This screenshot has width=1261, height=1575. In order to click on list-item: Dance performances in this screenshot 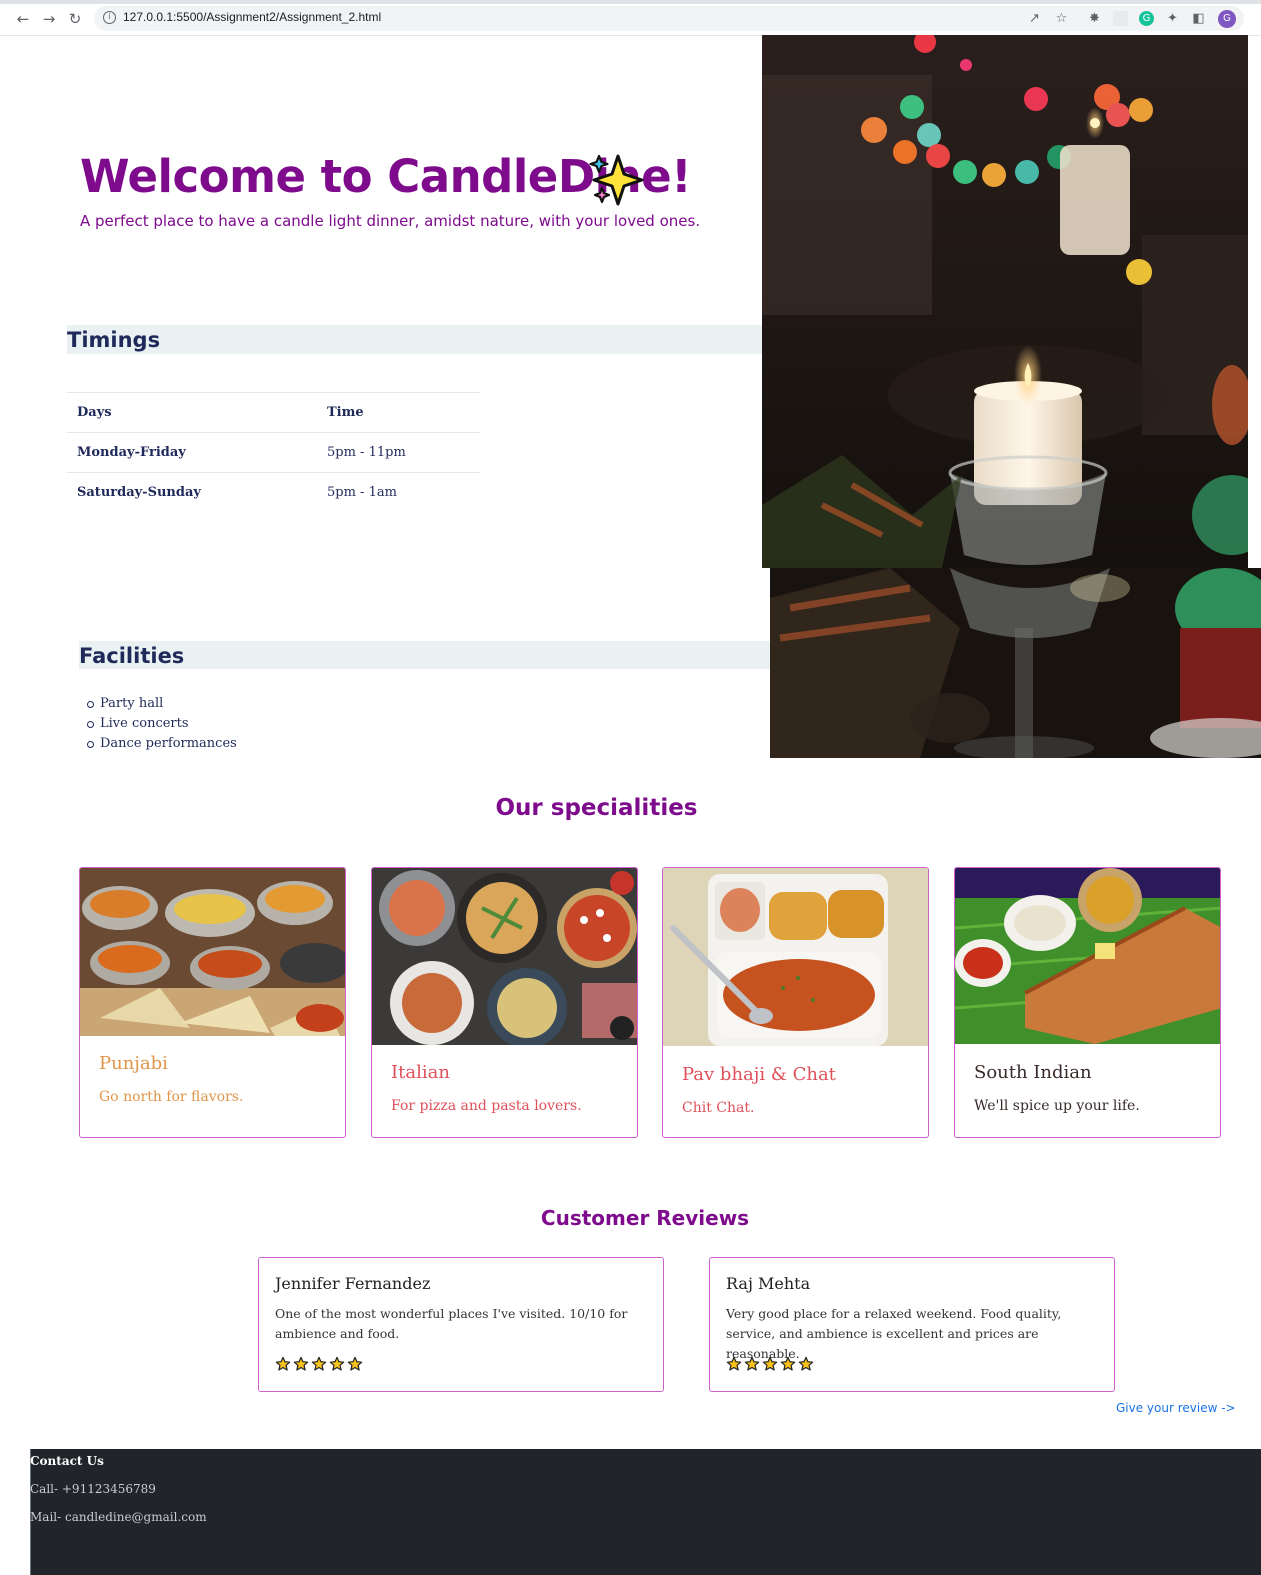, I will do `click(162, 744)`.